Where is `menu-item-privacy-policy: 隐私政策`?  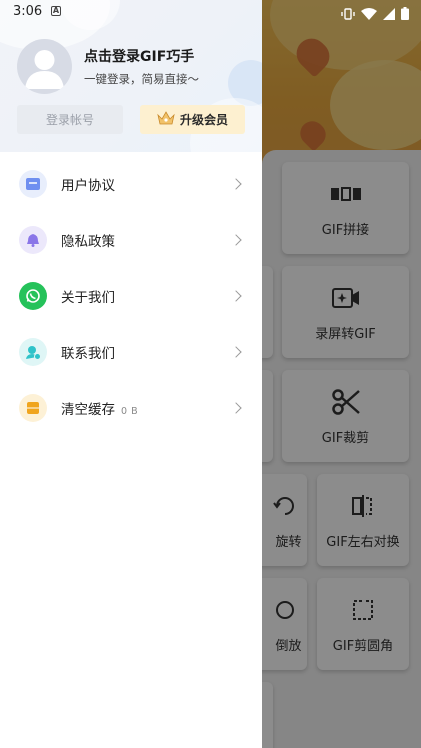
menu-item-privacy-policy: 隐私政策 is located at coordinates (131, 240).